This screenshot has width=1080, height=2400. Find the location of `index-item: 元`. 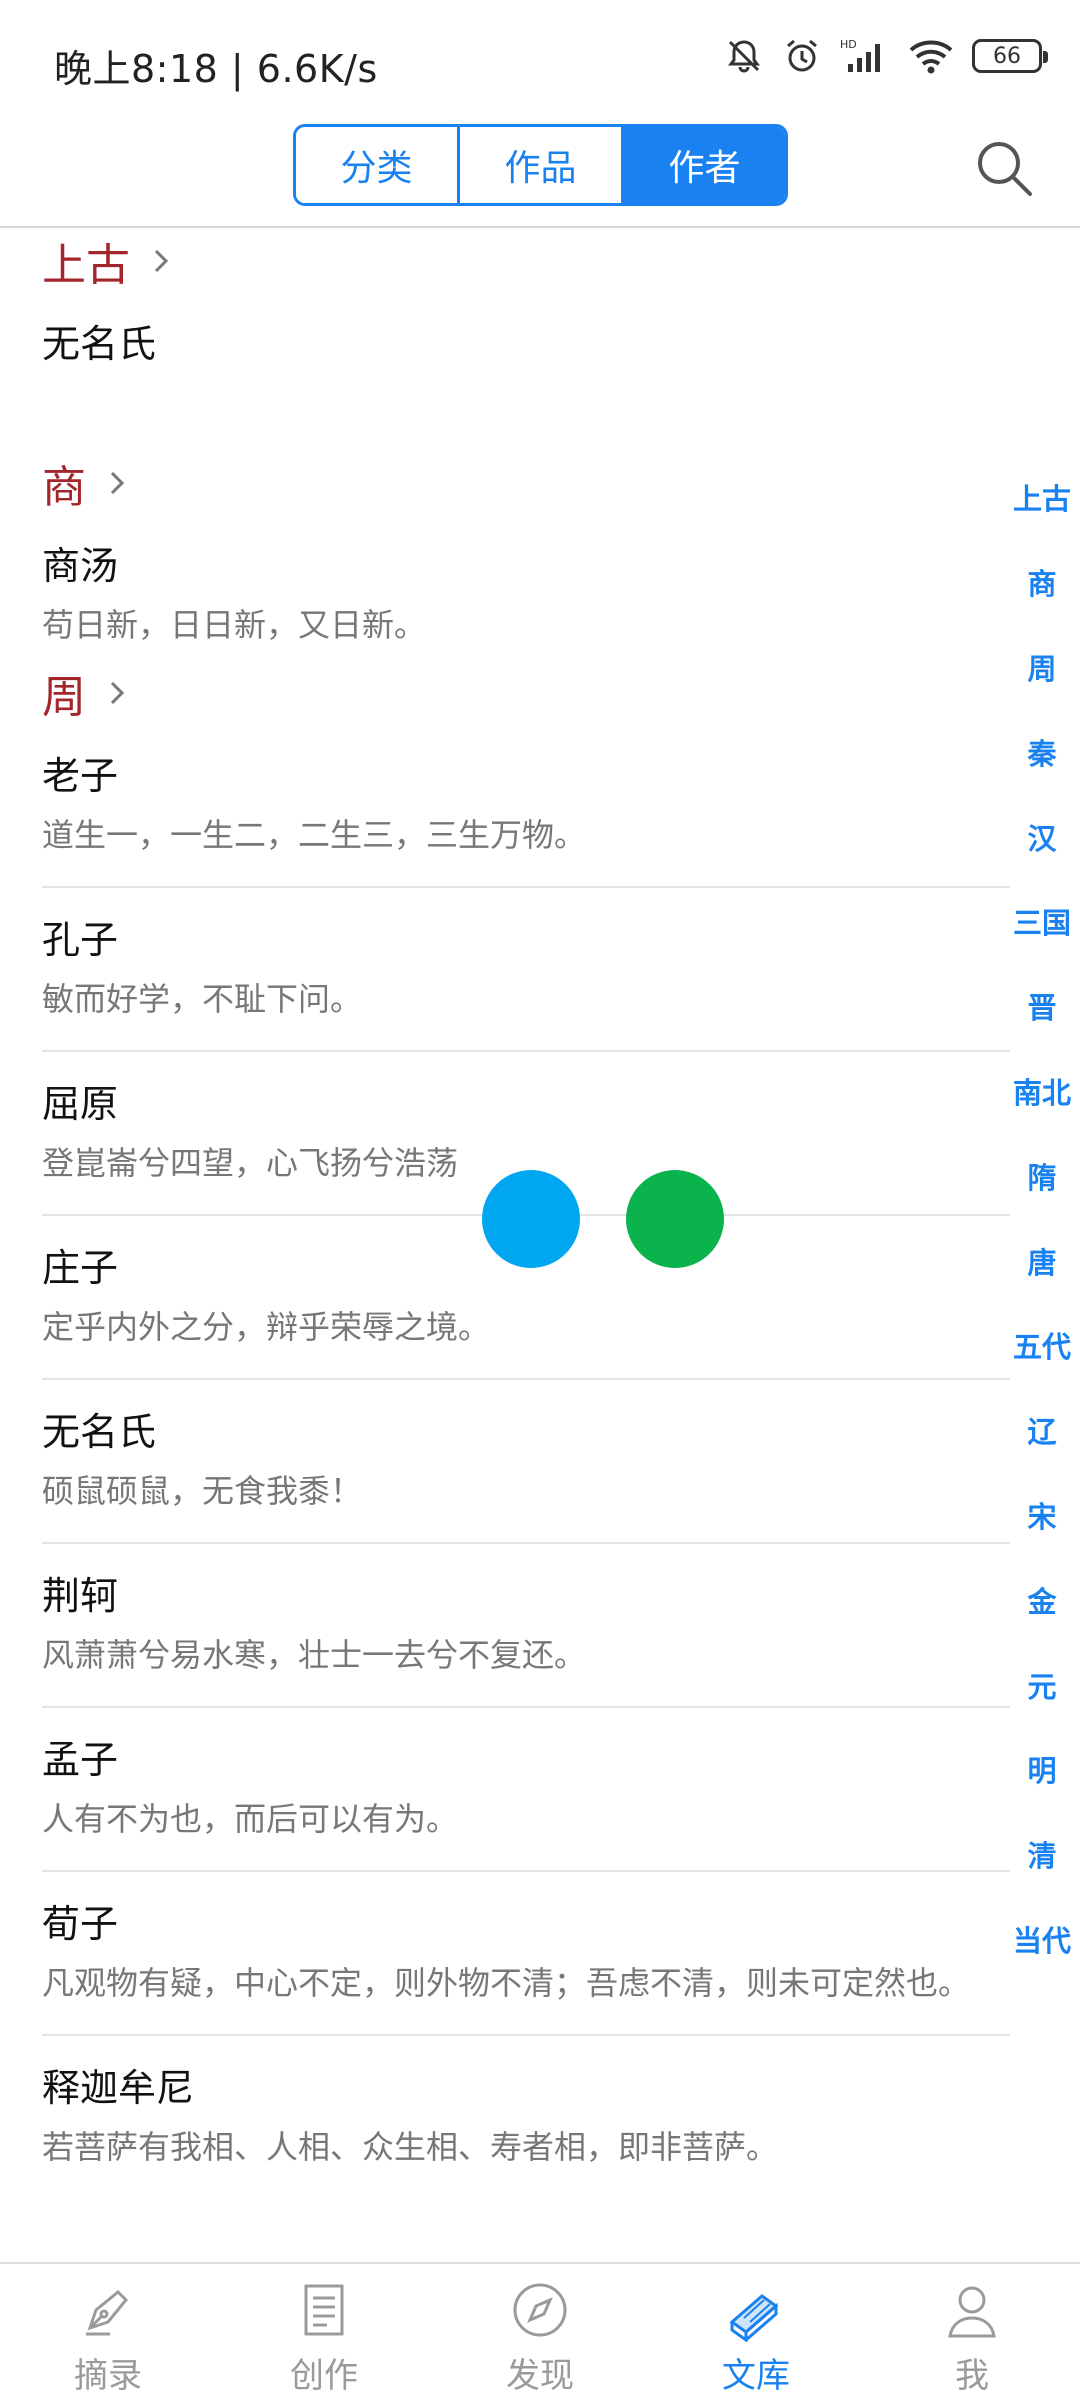

index-item: 元 is located at coordinates (1042, 1684).